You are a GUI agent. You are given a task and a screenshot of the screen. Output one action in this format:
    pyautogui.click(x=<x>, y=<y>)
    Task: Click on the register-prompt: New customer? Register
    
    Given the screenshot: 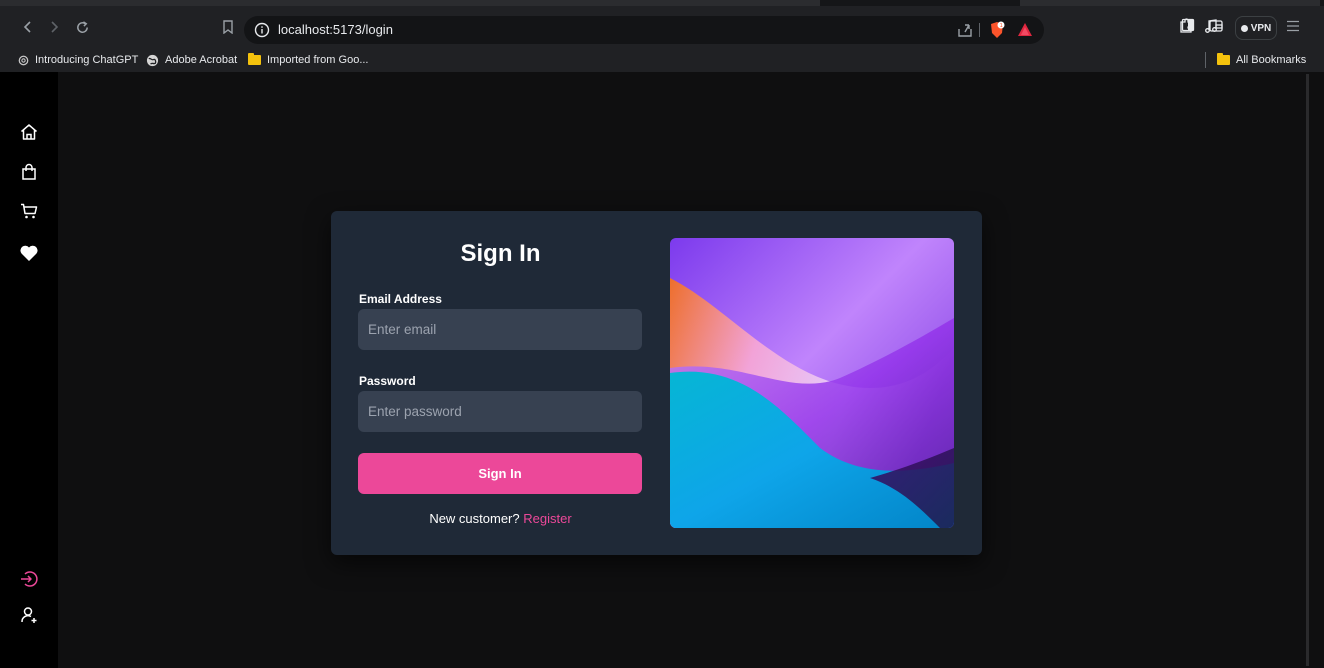 What is the action you would take?
    pyautogui.click(x=500, y=518)
    